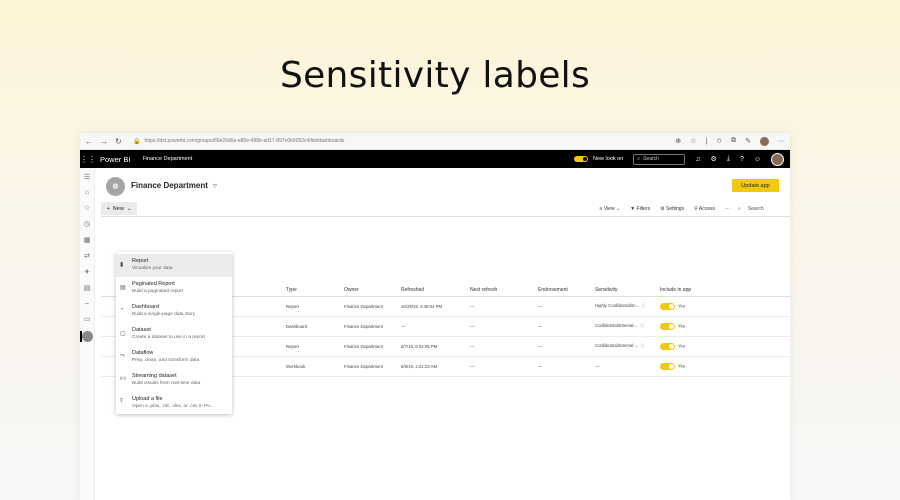 The width and height of the screenshot is (900, 500). Describe the element at coordinates (86, 336) in the screenshot. I see `active-workspace-icon` at that location.